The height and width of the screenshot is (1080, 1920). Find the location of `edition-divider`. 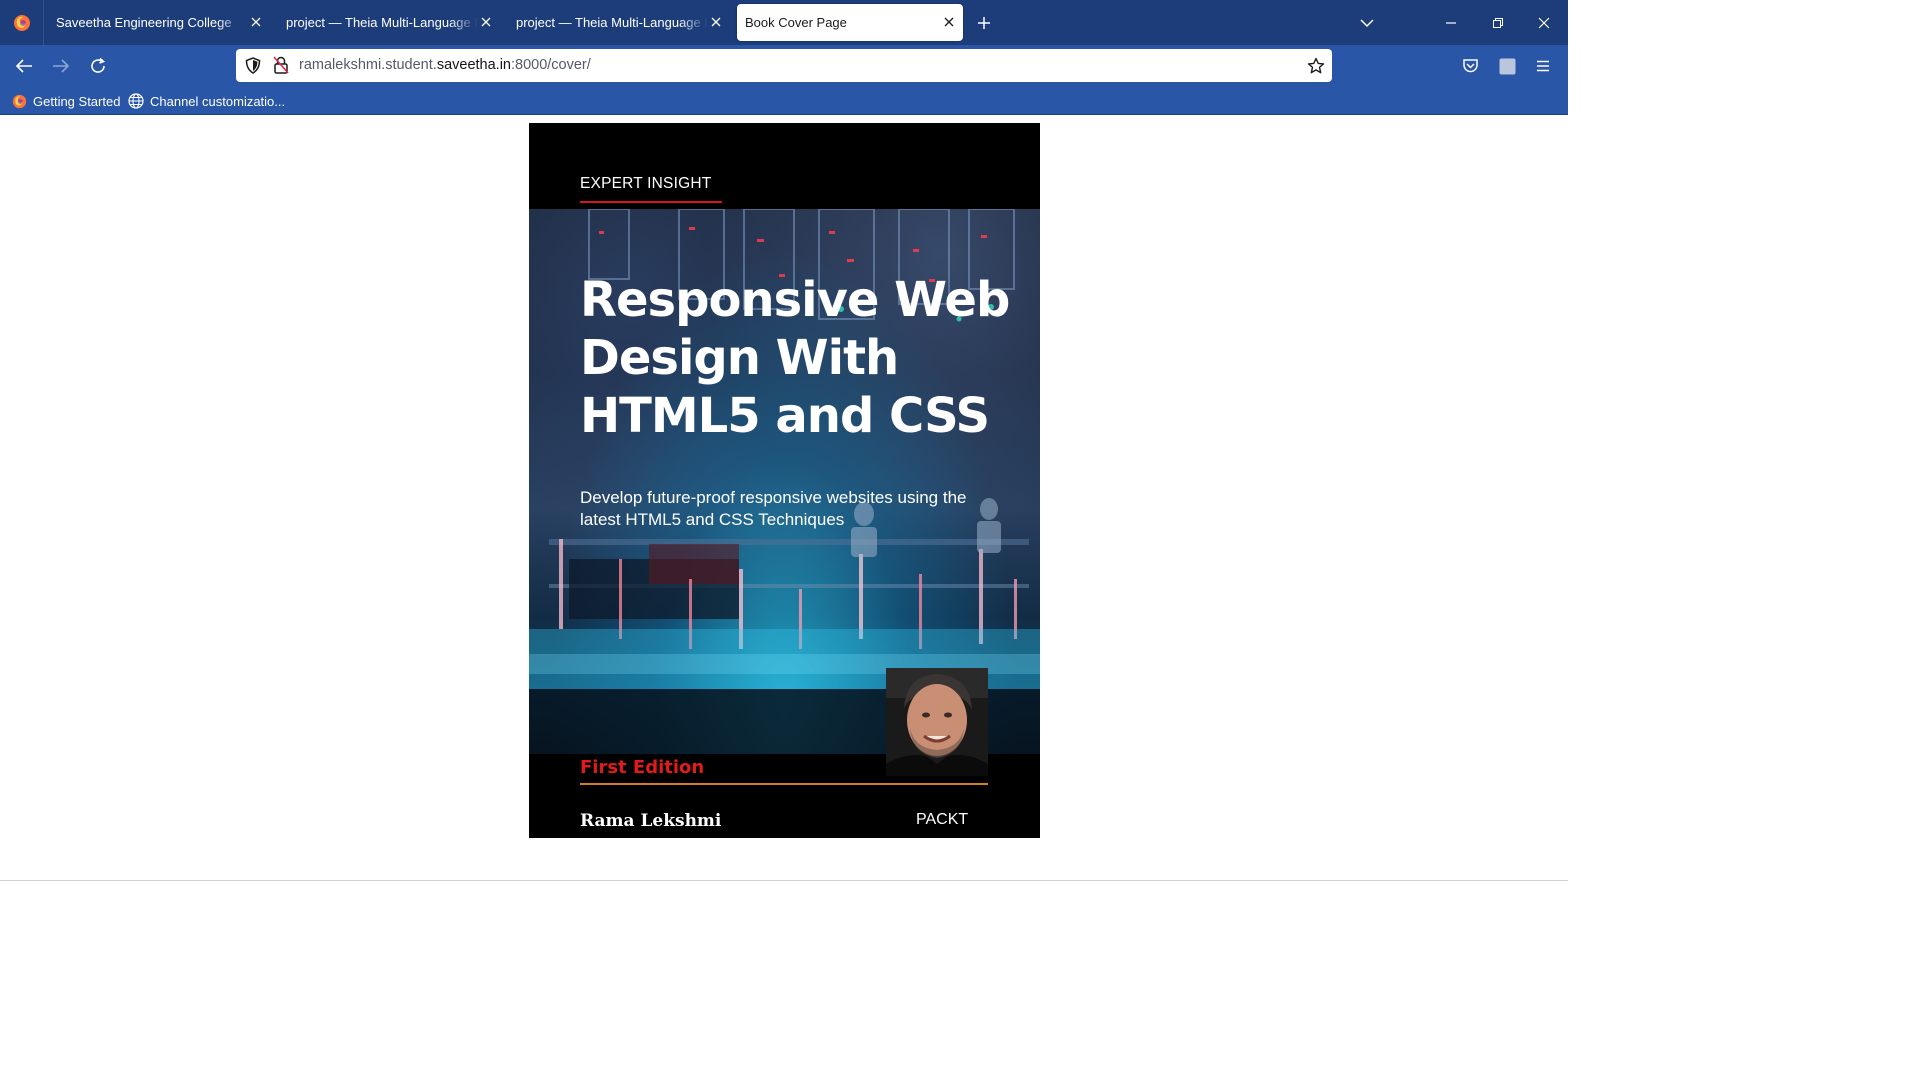

edition-divider is located at coordinates (784, 784).